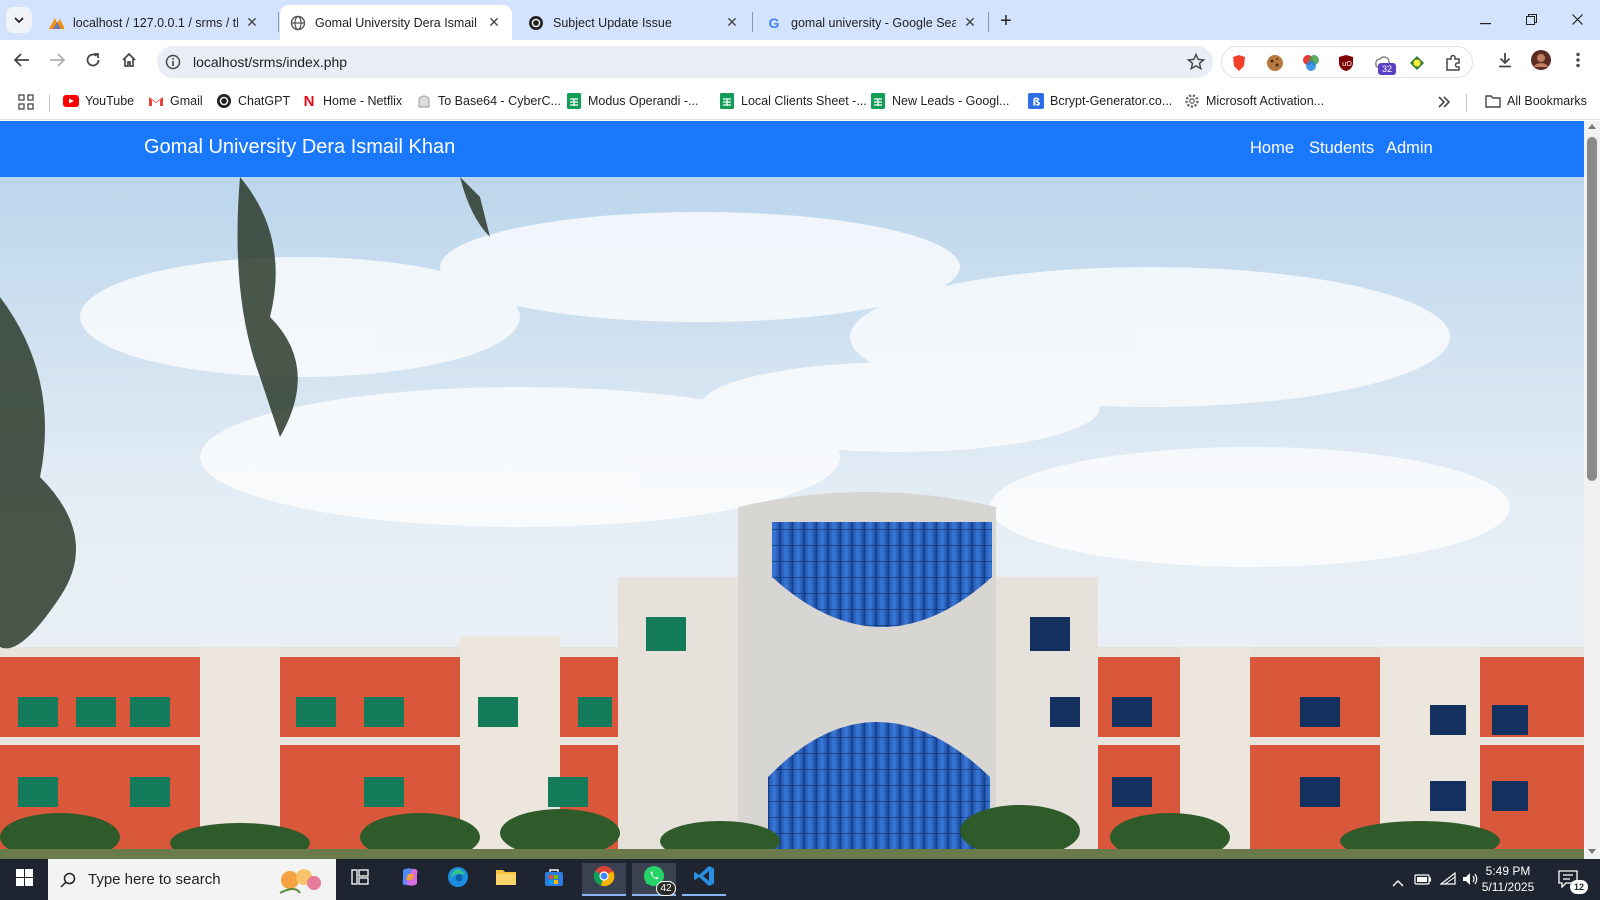 This screenshot has height=900, width=1600. I want to click on whatsapp-button: 42, so click(654, 879).